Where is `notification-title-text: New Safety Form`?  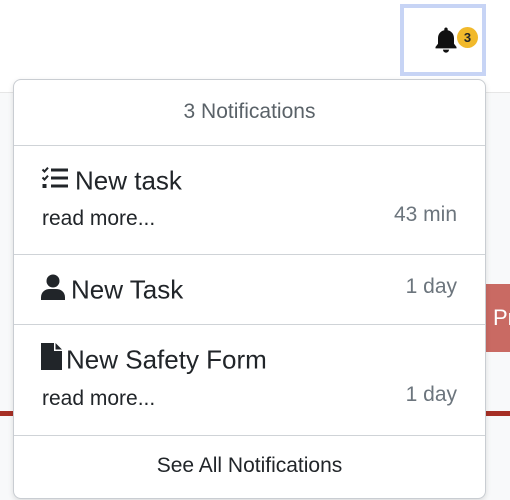
notification-title-text: New Safety Form is located at coordinates (166, 359).